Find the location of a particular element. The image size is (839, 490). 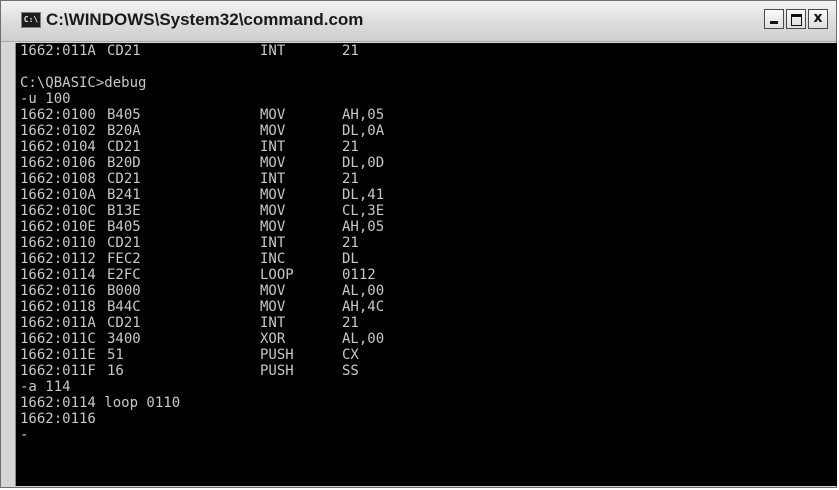

cursor-line: - is located at coordinates (426, 435).